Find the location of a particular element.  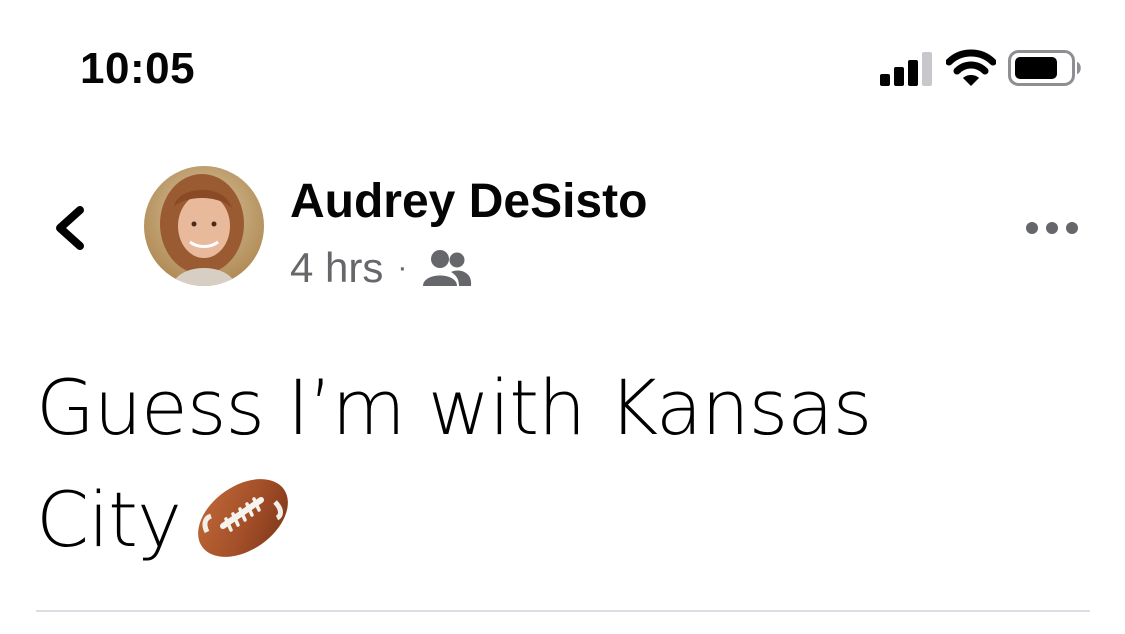

signal-icon is located at coordinates (906, 69).